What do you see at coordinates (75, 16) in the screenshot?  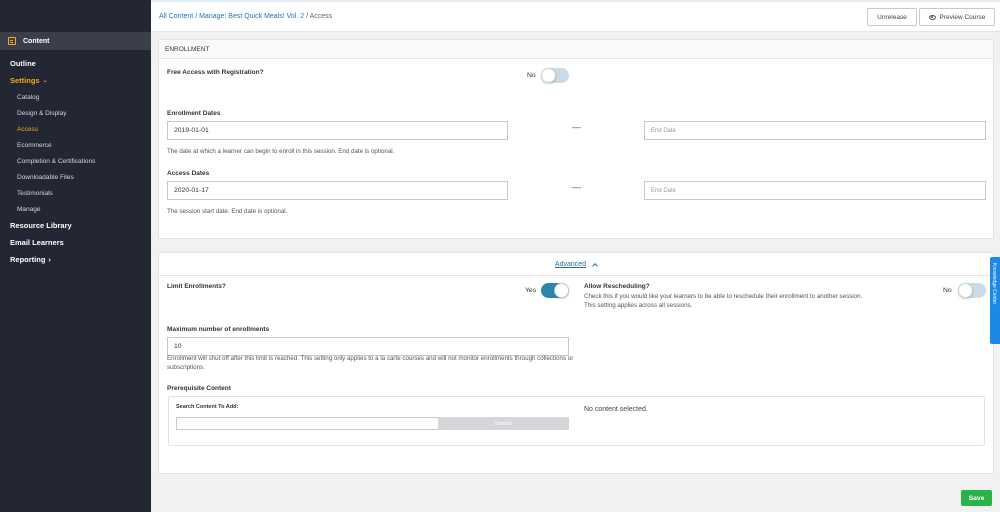 I see `sidebar-logo-area` at bounding box center [75, 16].